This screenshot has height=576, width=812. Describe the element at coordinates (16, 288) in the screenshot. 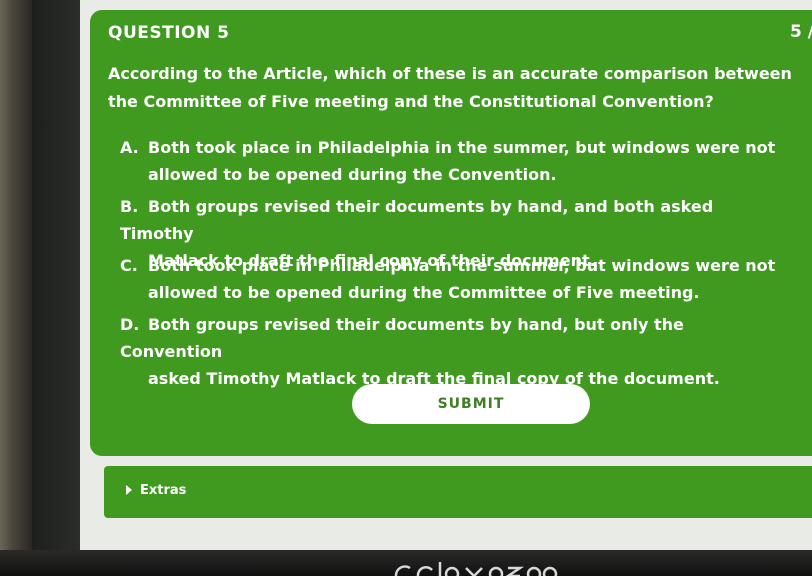

I see `monitor-bezel-left` at that location.